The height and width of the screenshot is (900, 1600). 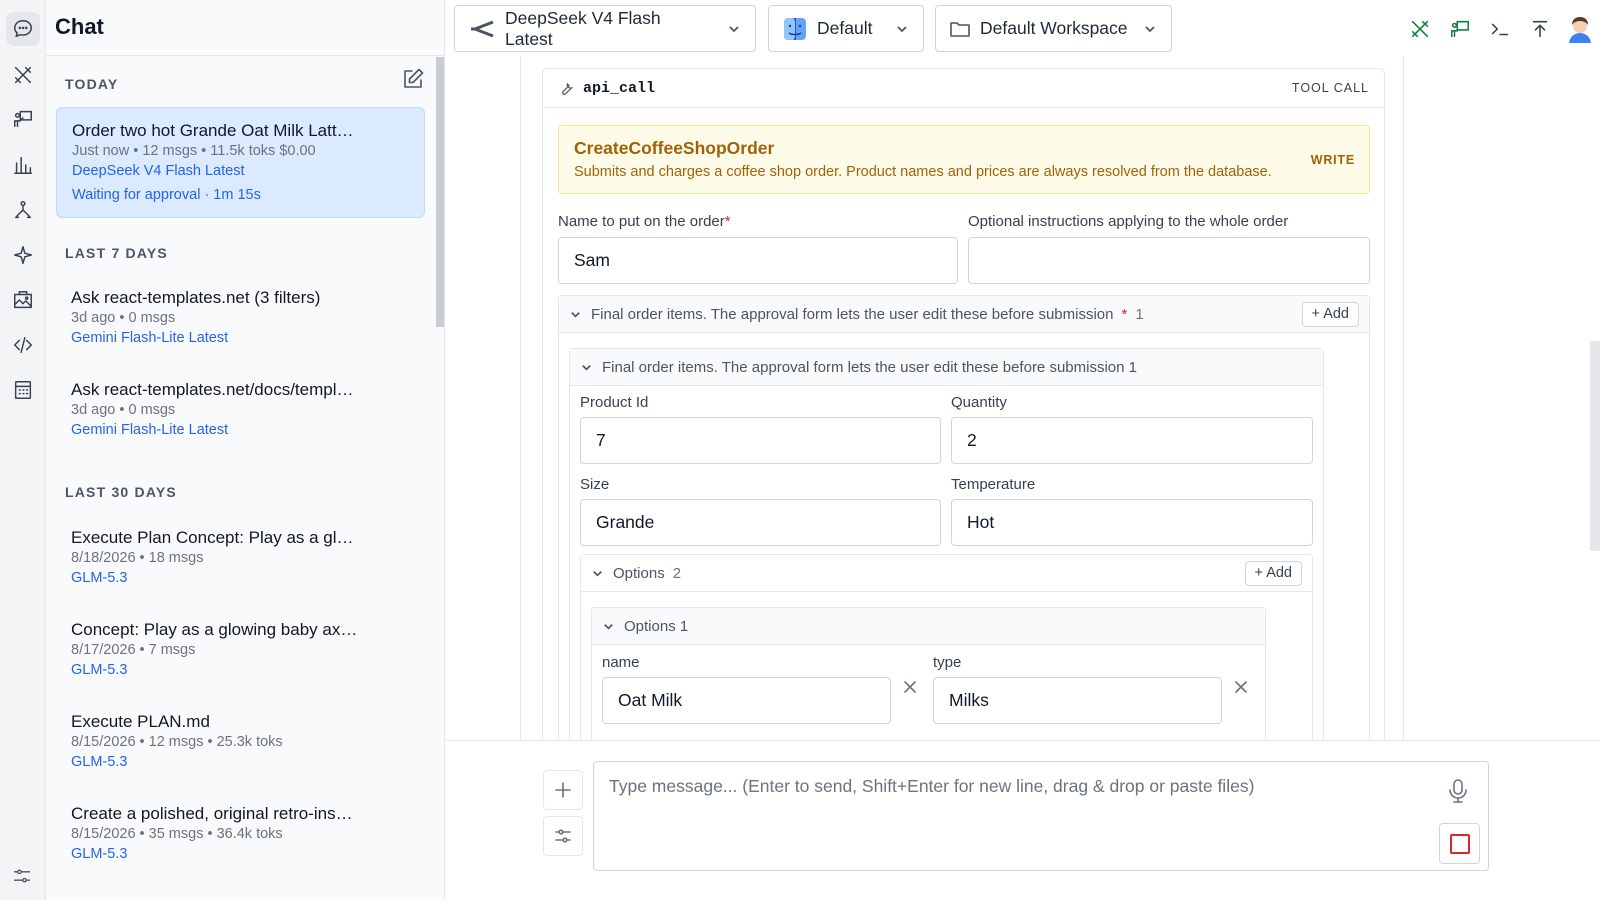 I want to click on conversation-status: Waiting for approval · 1m 15s, so click(x=166, y=195).